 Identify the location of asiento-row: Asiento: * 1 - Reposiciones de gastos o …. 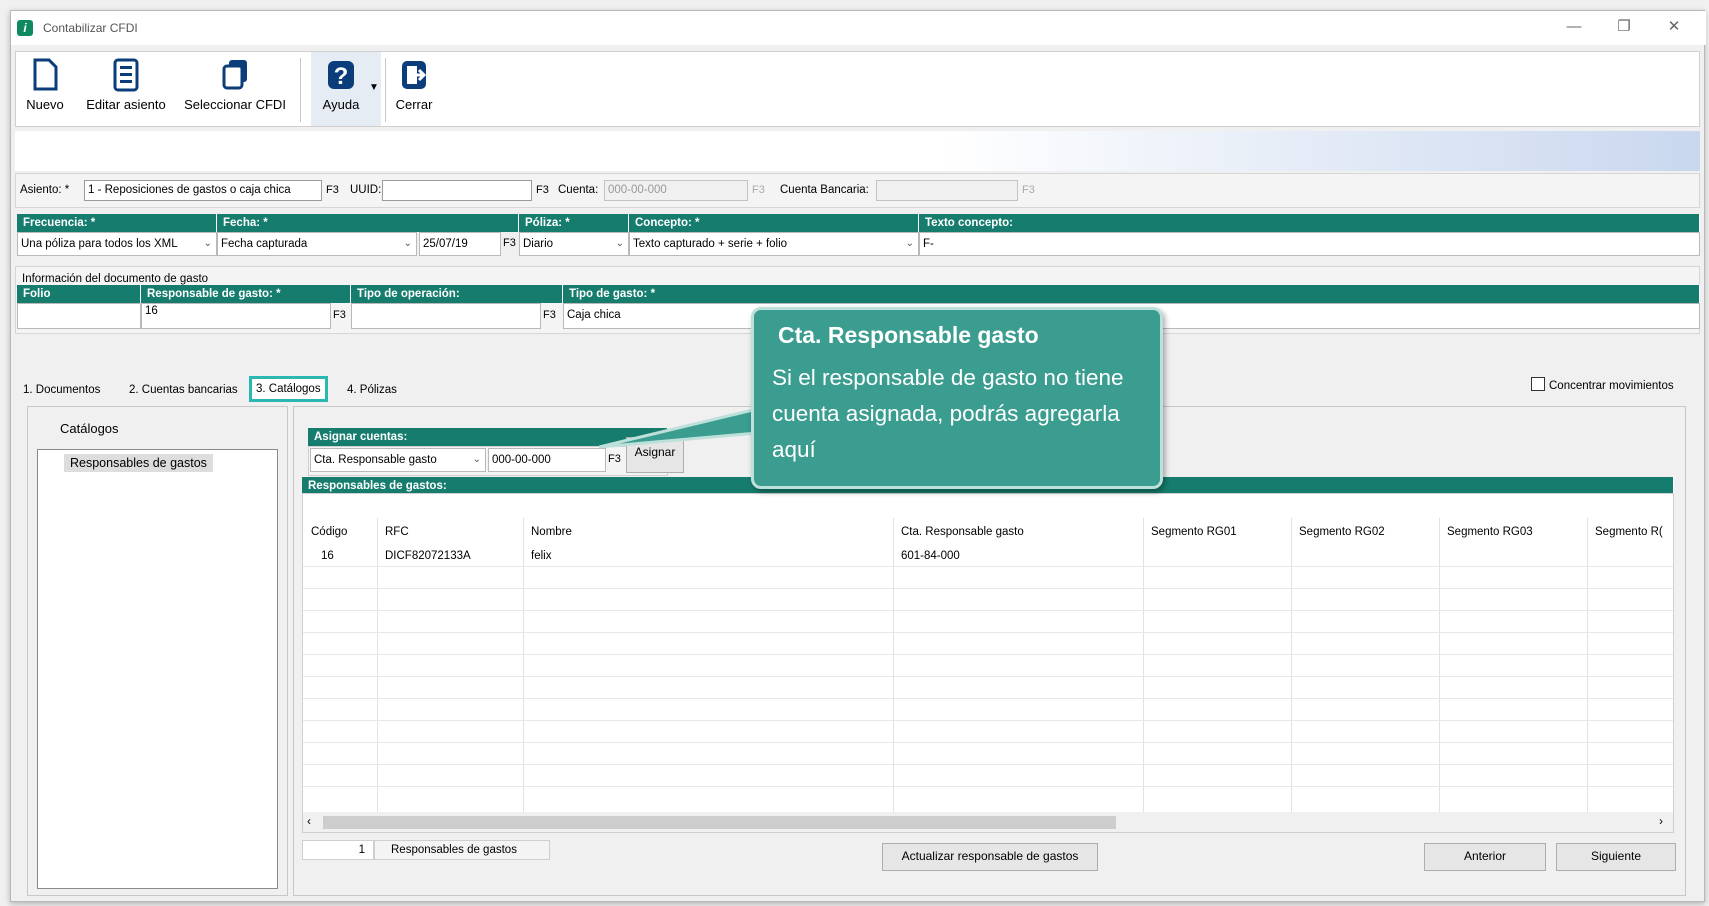
(857, 190).